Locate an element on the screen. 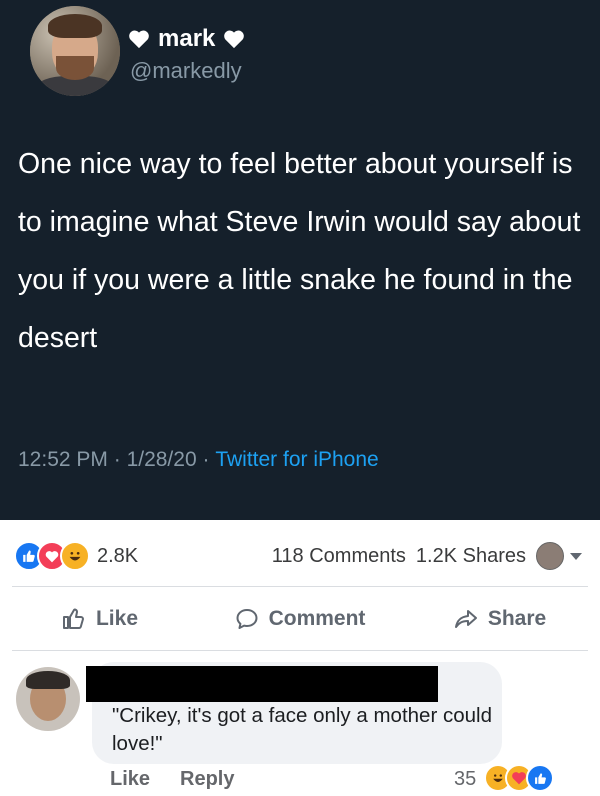 The image size is (600, 796). comment-reaction-count: 35 is located at coordinates (465, 779).